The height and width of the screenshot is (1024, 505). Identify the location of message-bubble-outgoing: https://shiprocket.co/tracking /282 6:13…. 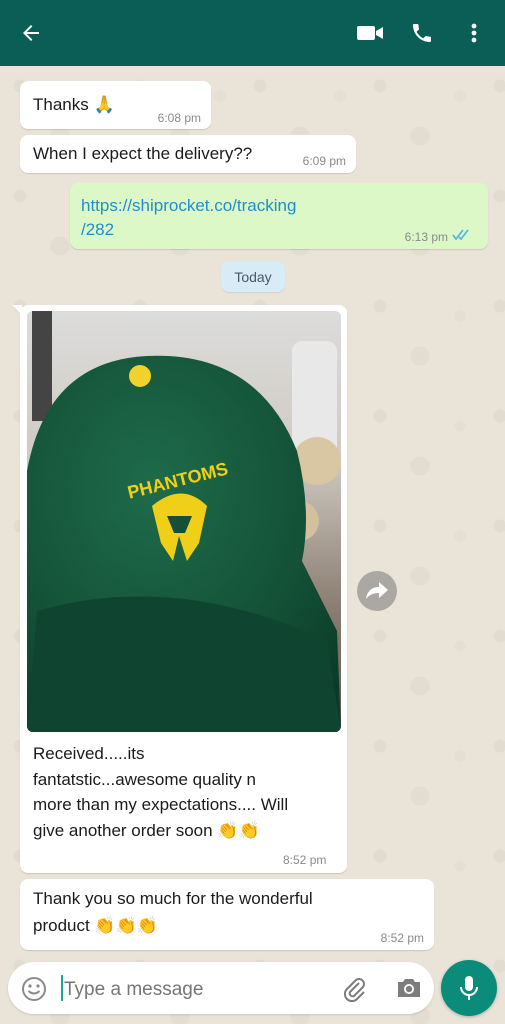
(279, 216).